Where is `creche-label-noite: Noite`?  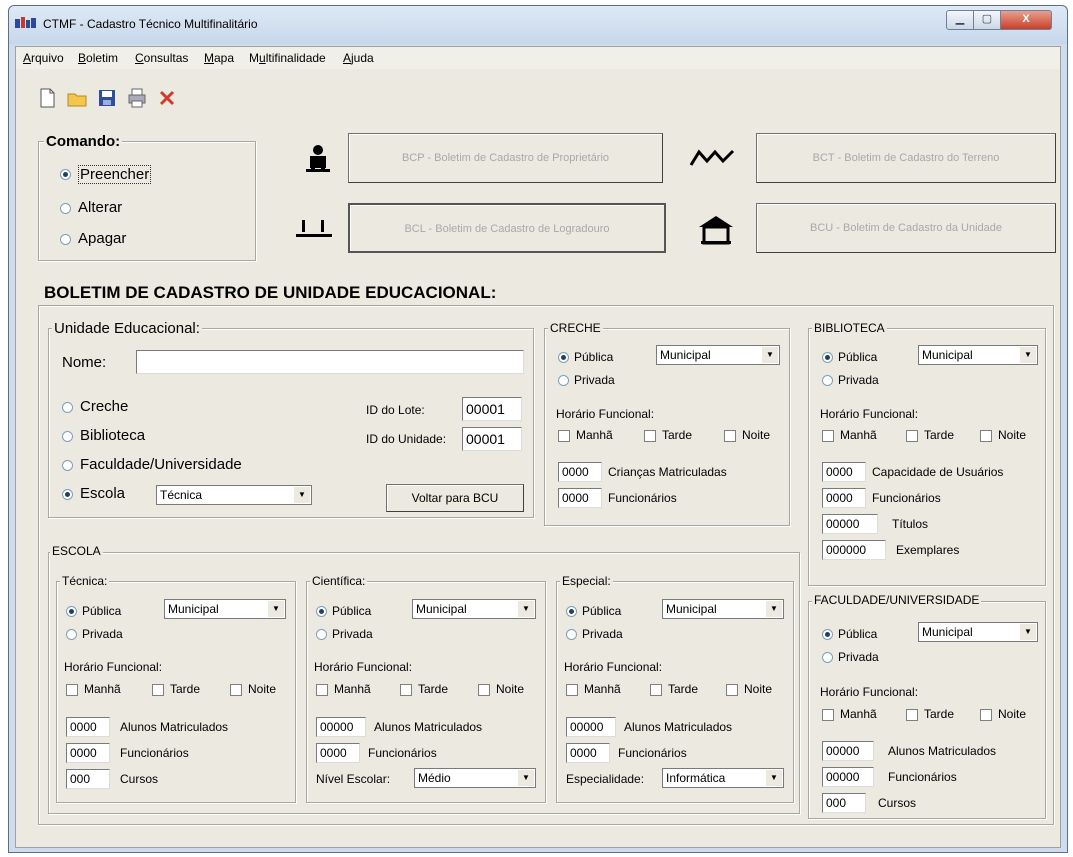 creche-label-noite: Noite is located at coordinates (756, 435).